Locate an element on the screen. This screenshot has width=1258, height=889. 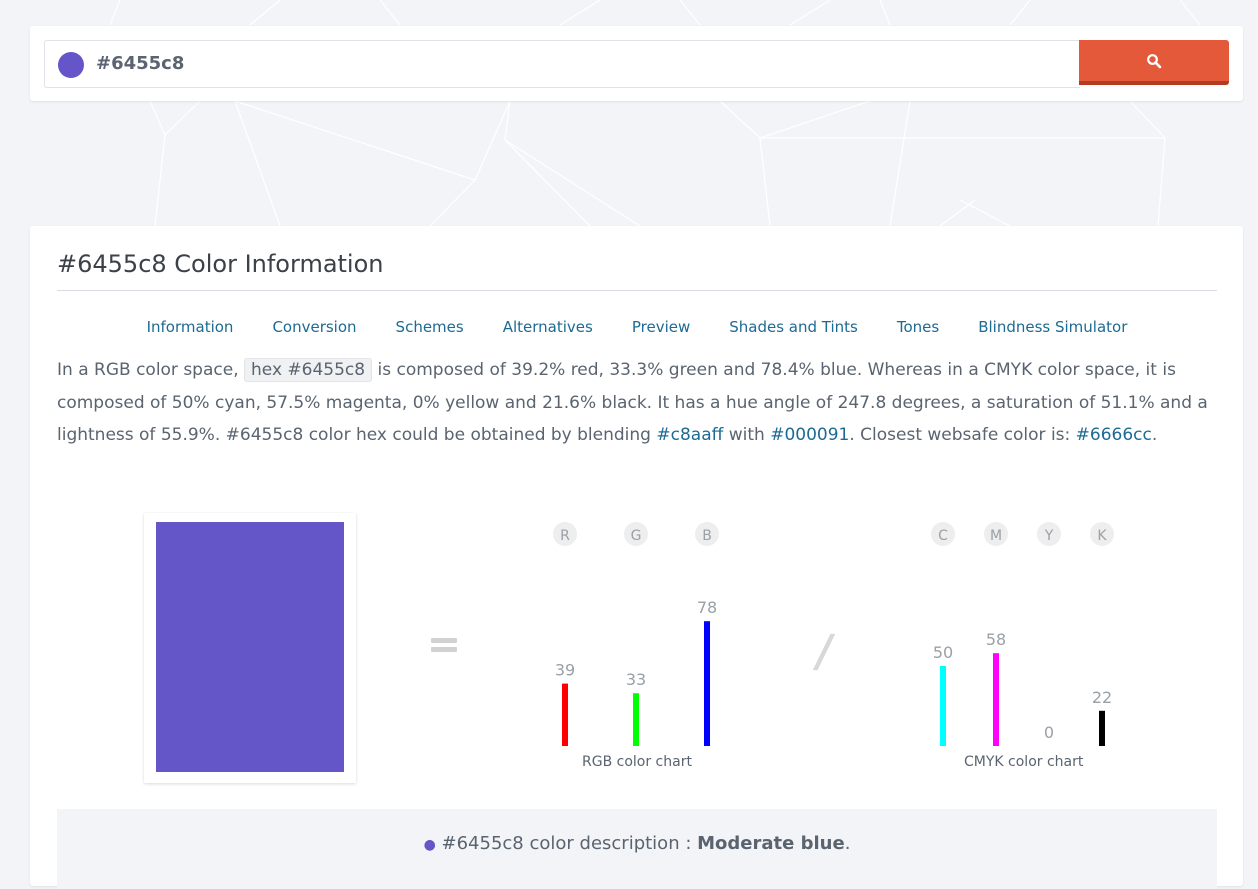
rgb-category-label-b: B is located at coordinates (707, 536).